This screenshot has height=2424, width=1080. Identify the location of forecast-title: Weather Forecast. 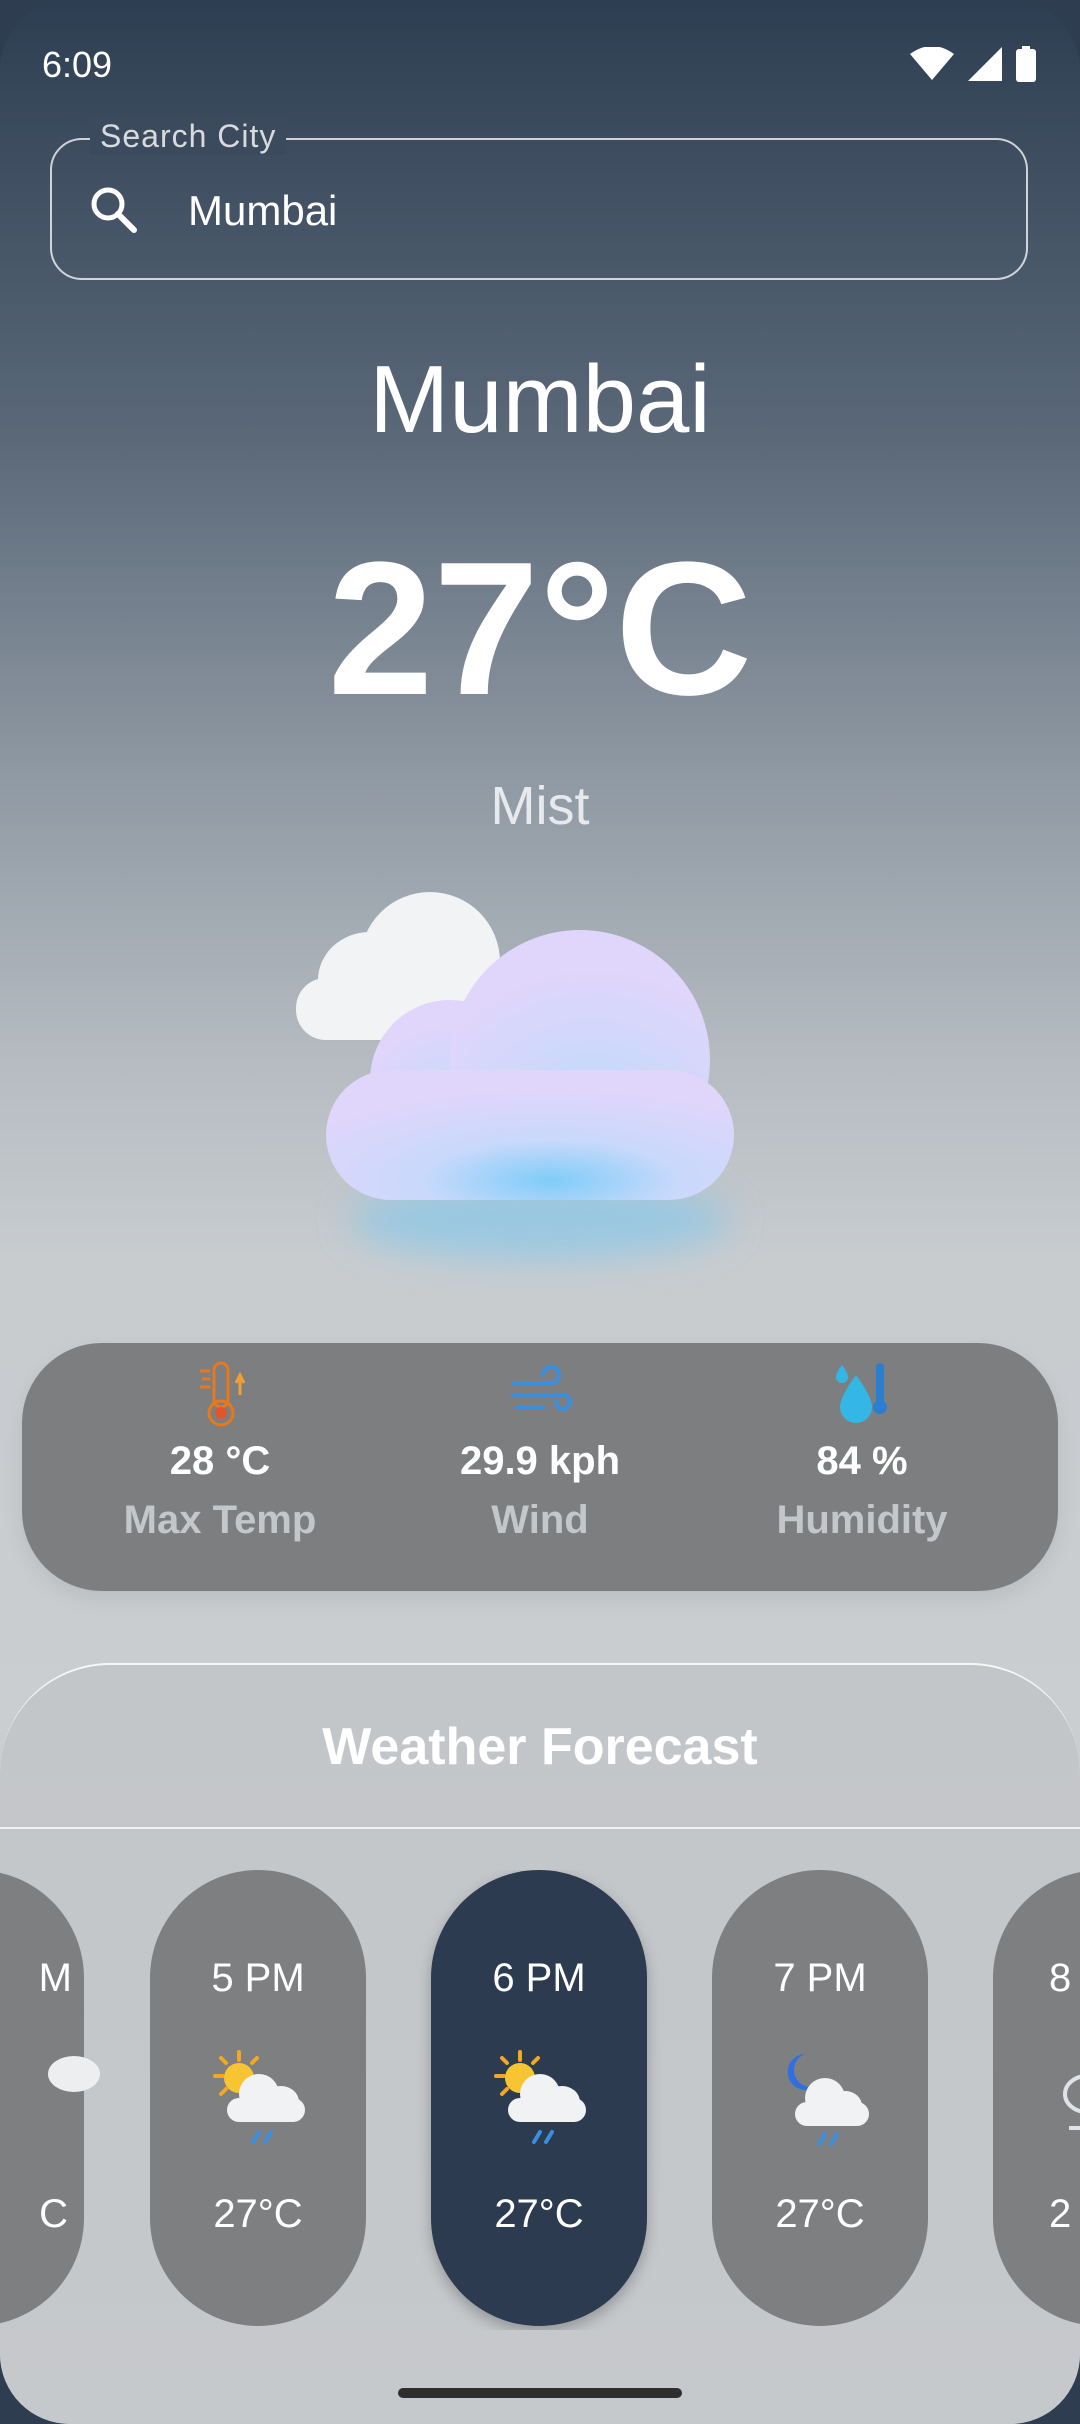
(540, 1747).